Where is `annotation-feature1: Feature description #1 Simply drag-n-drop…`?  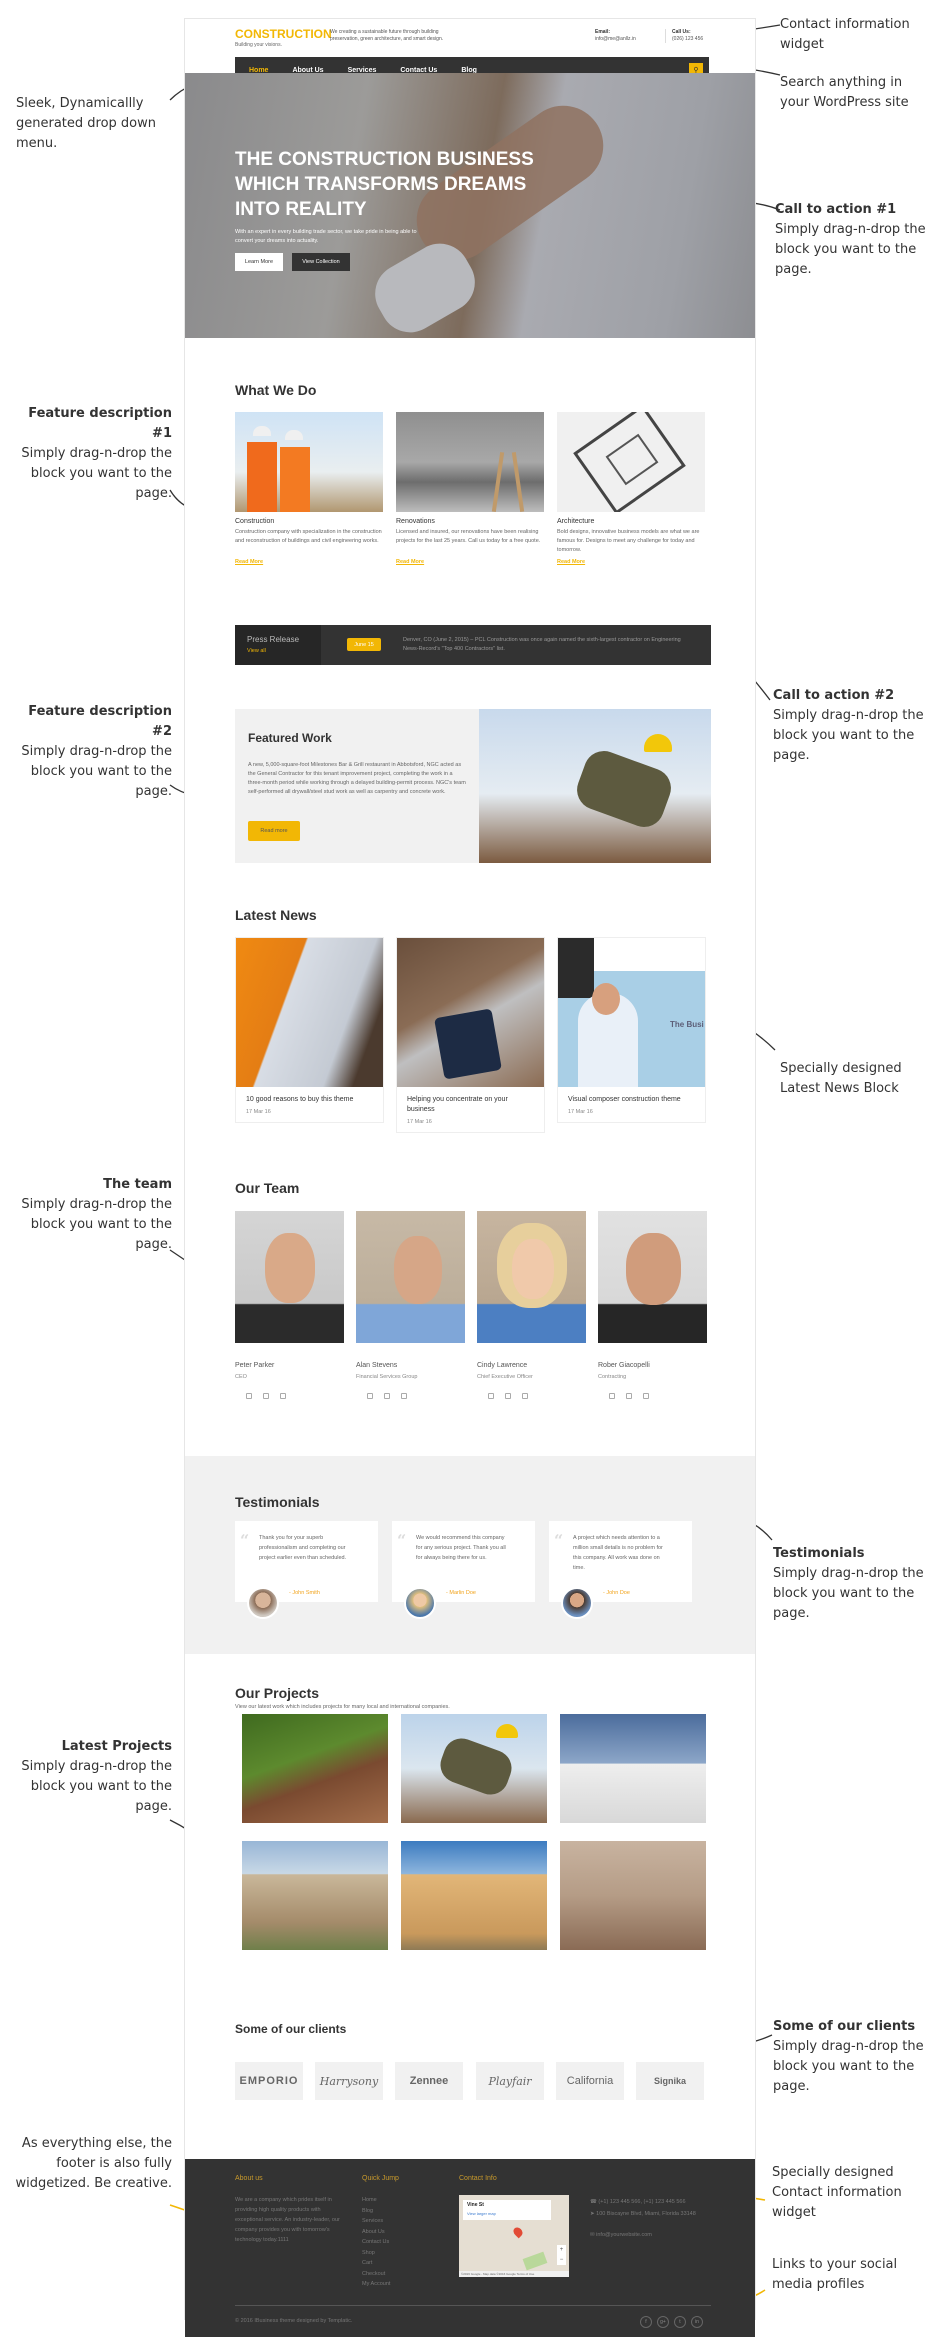 annotation-feature1: Feature description #1 Simply drag-n-drop… is located at coordinates (96, 453).